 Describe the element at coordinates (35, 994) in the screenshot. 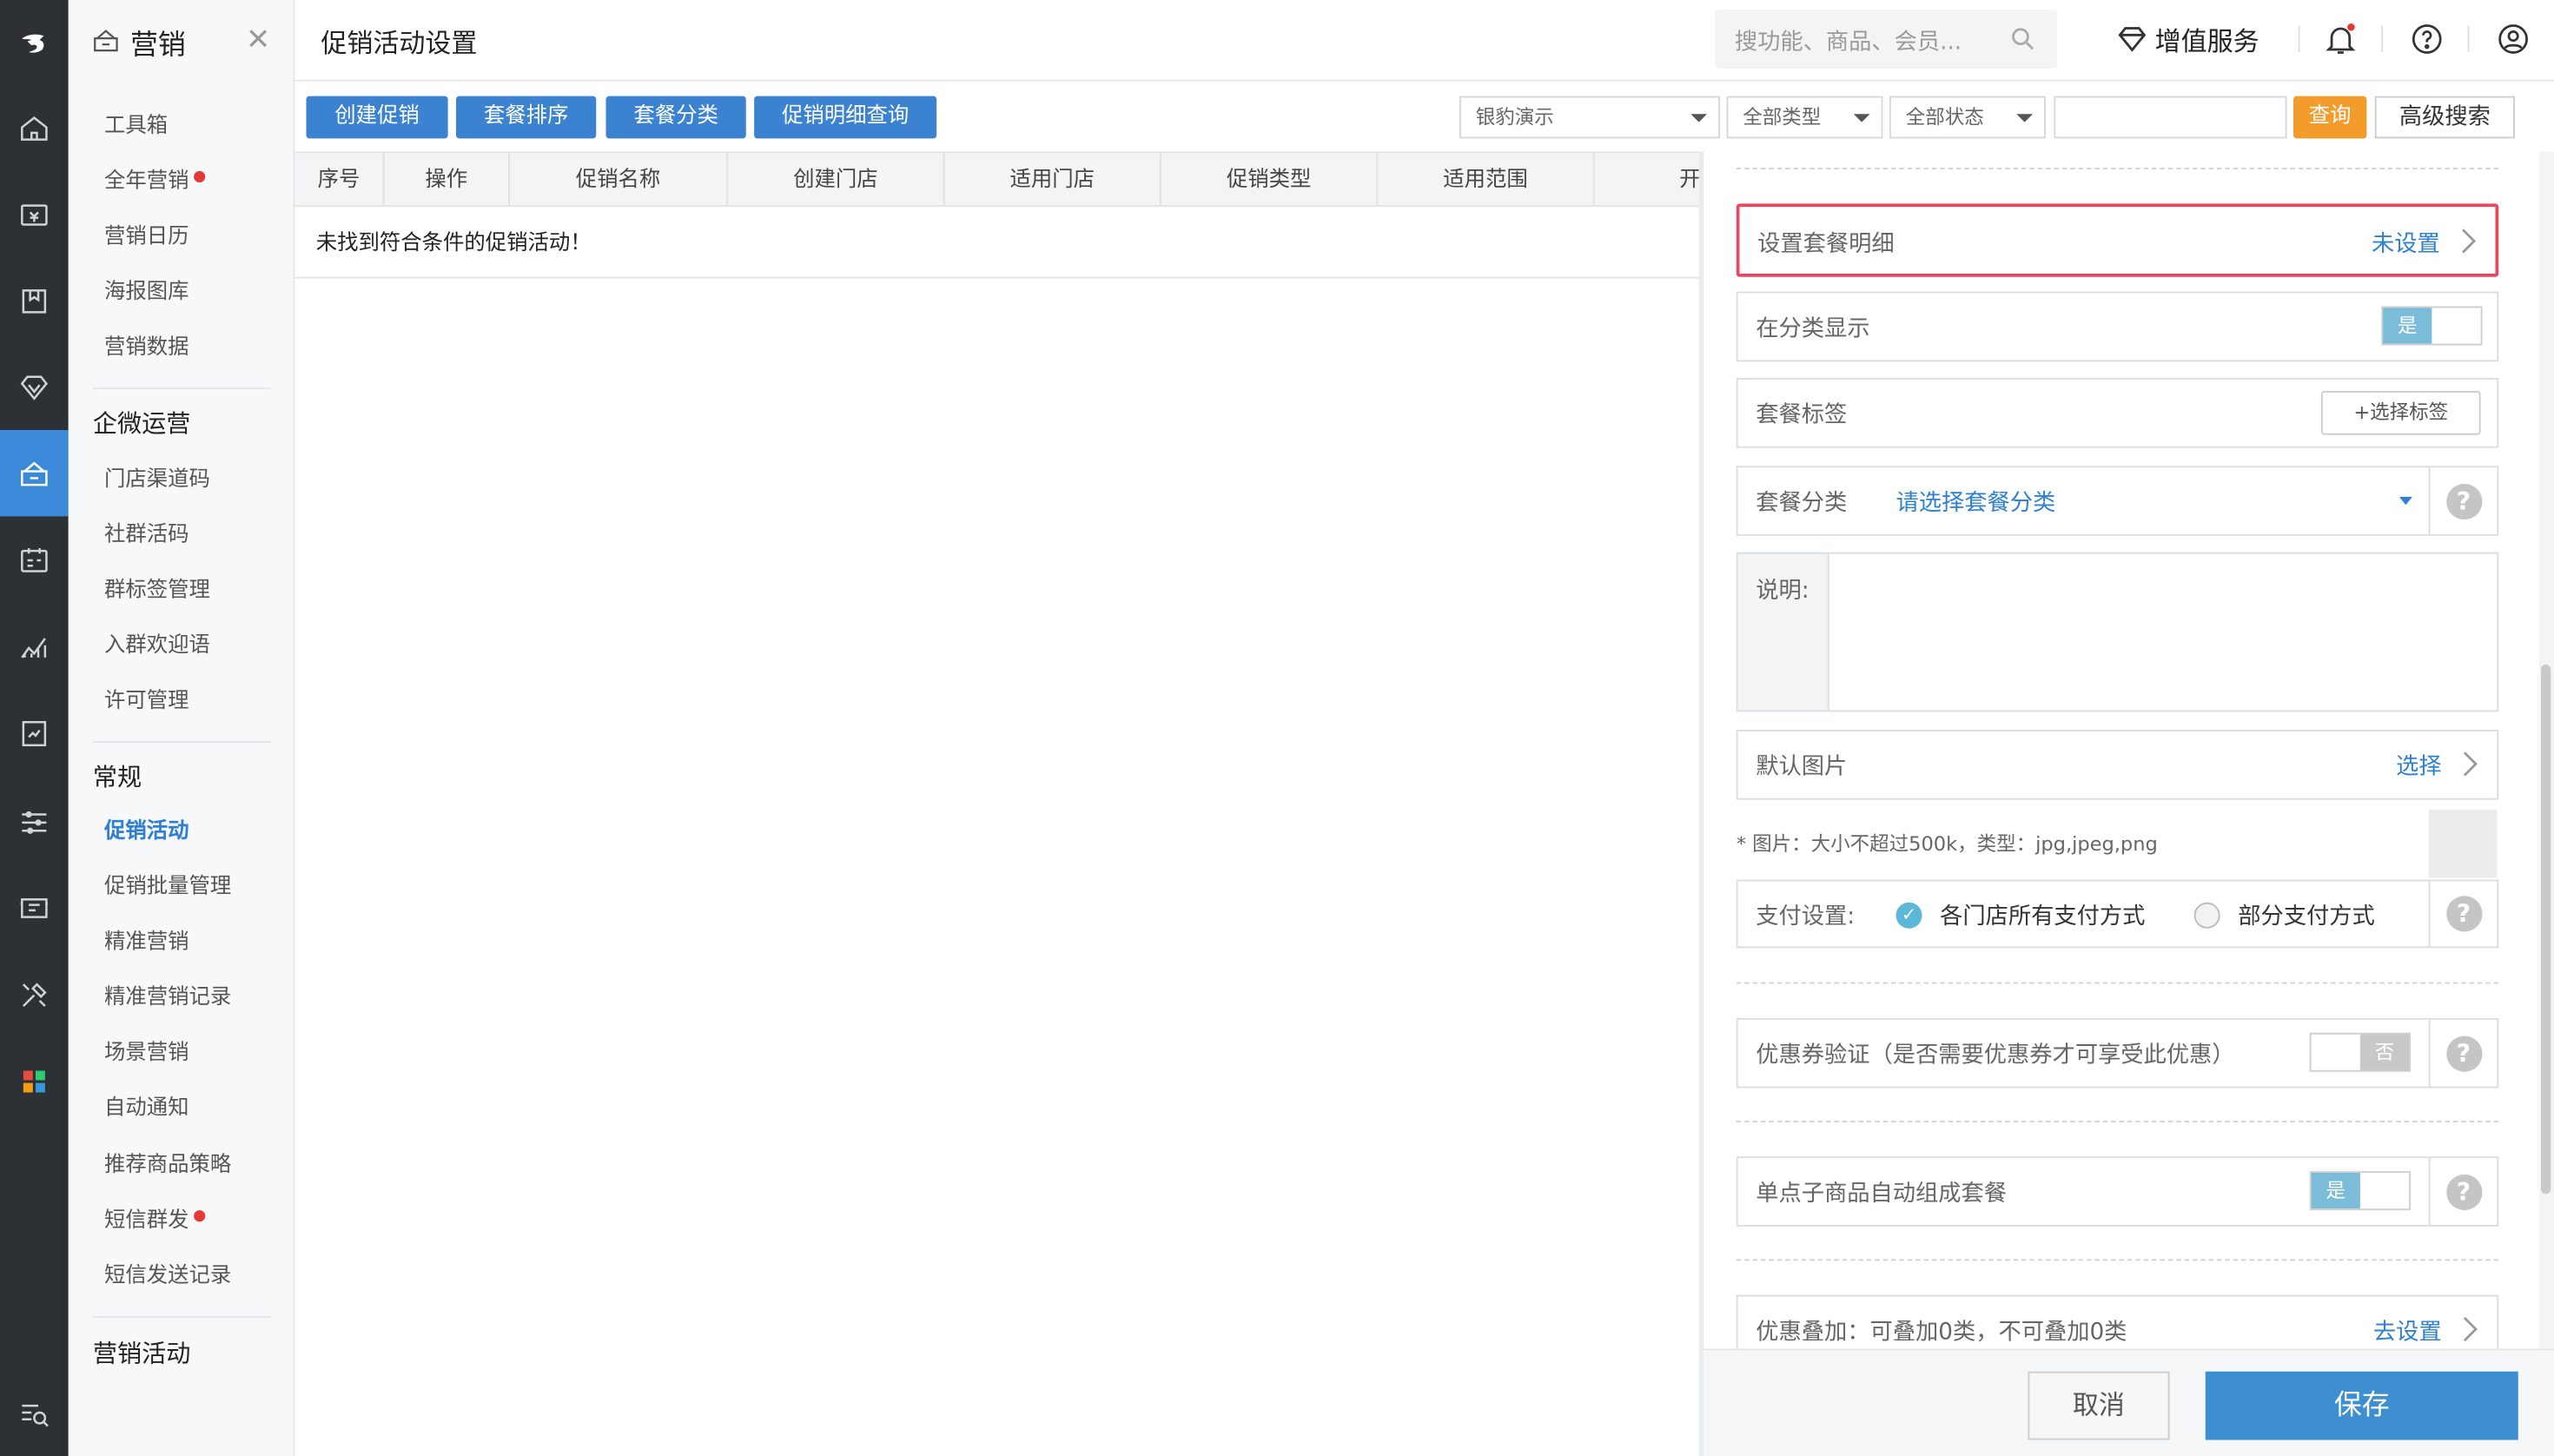

I see `tools-icon` at that location.